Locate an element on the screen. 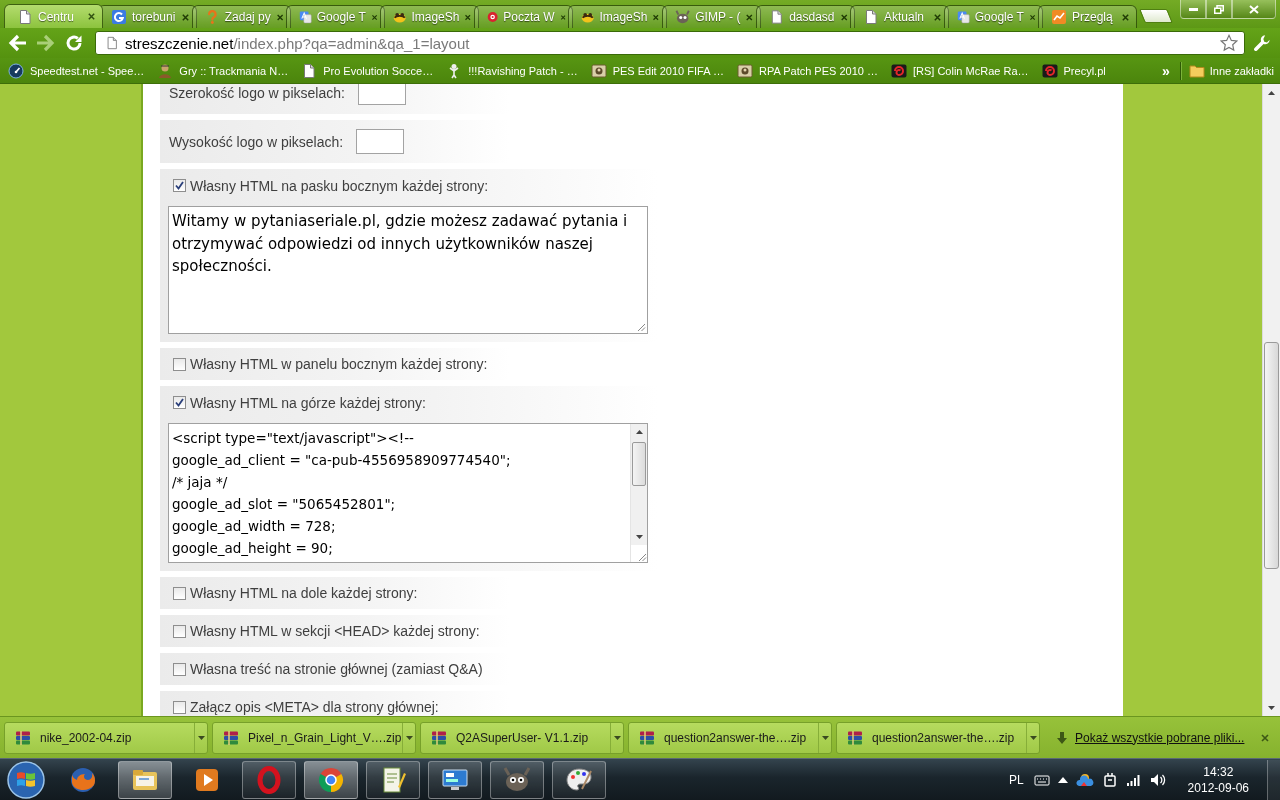  star-icon is located at coordinates (1229, 43).